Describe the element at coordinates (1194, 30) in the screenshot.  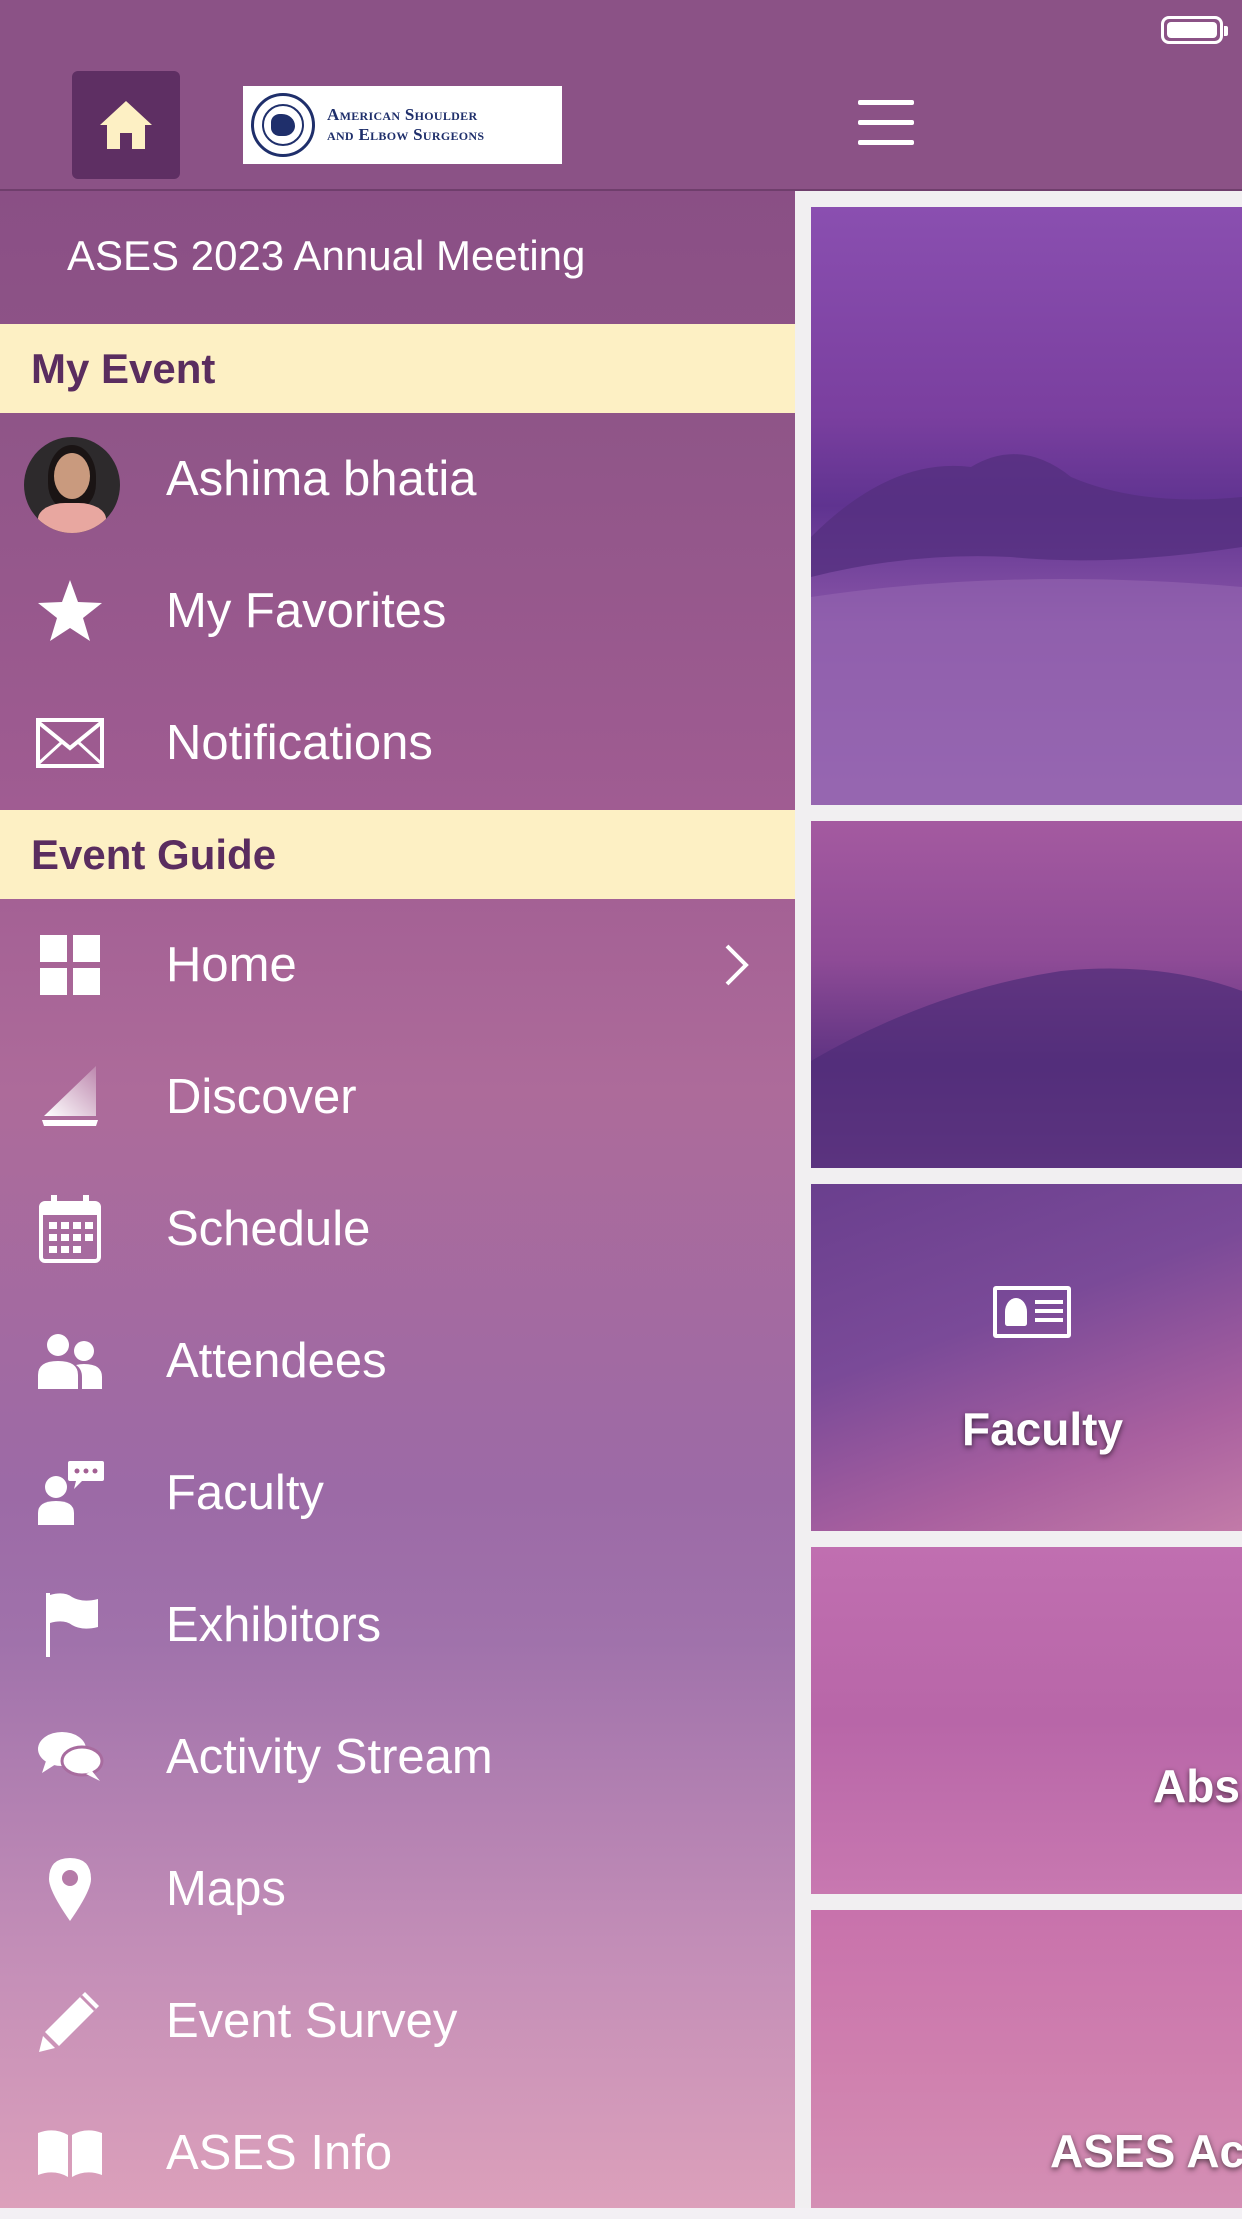
I see `battery-icon` at that location.